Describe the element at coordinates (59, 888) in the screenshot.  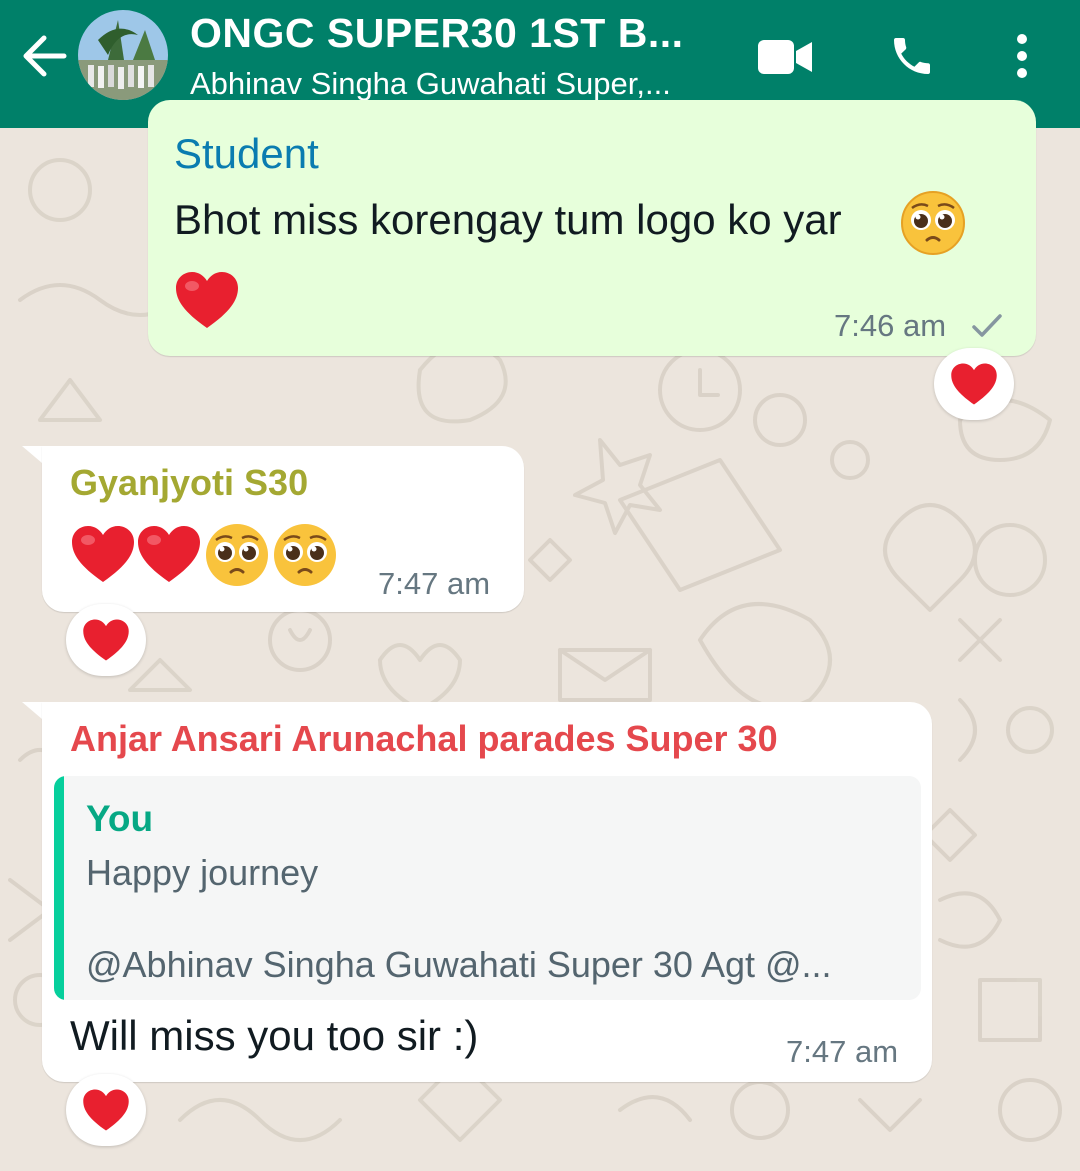
I see `quote-accent-bar` at that location.